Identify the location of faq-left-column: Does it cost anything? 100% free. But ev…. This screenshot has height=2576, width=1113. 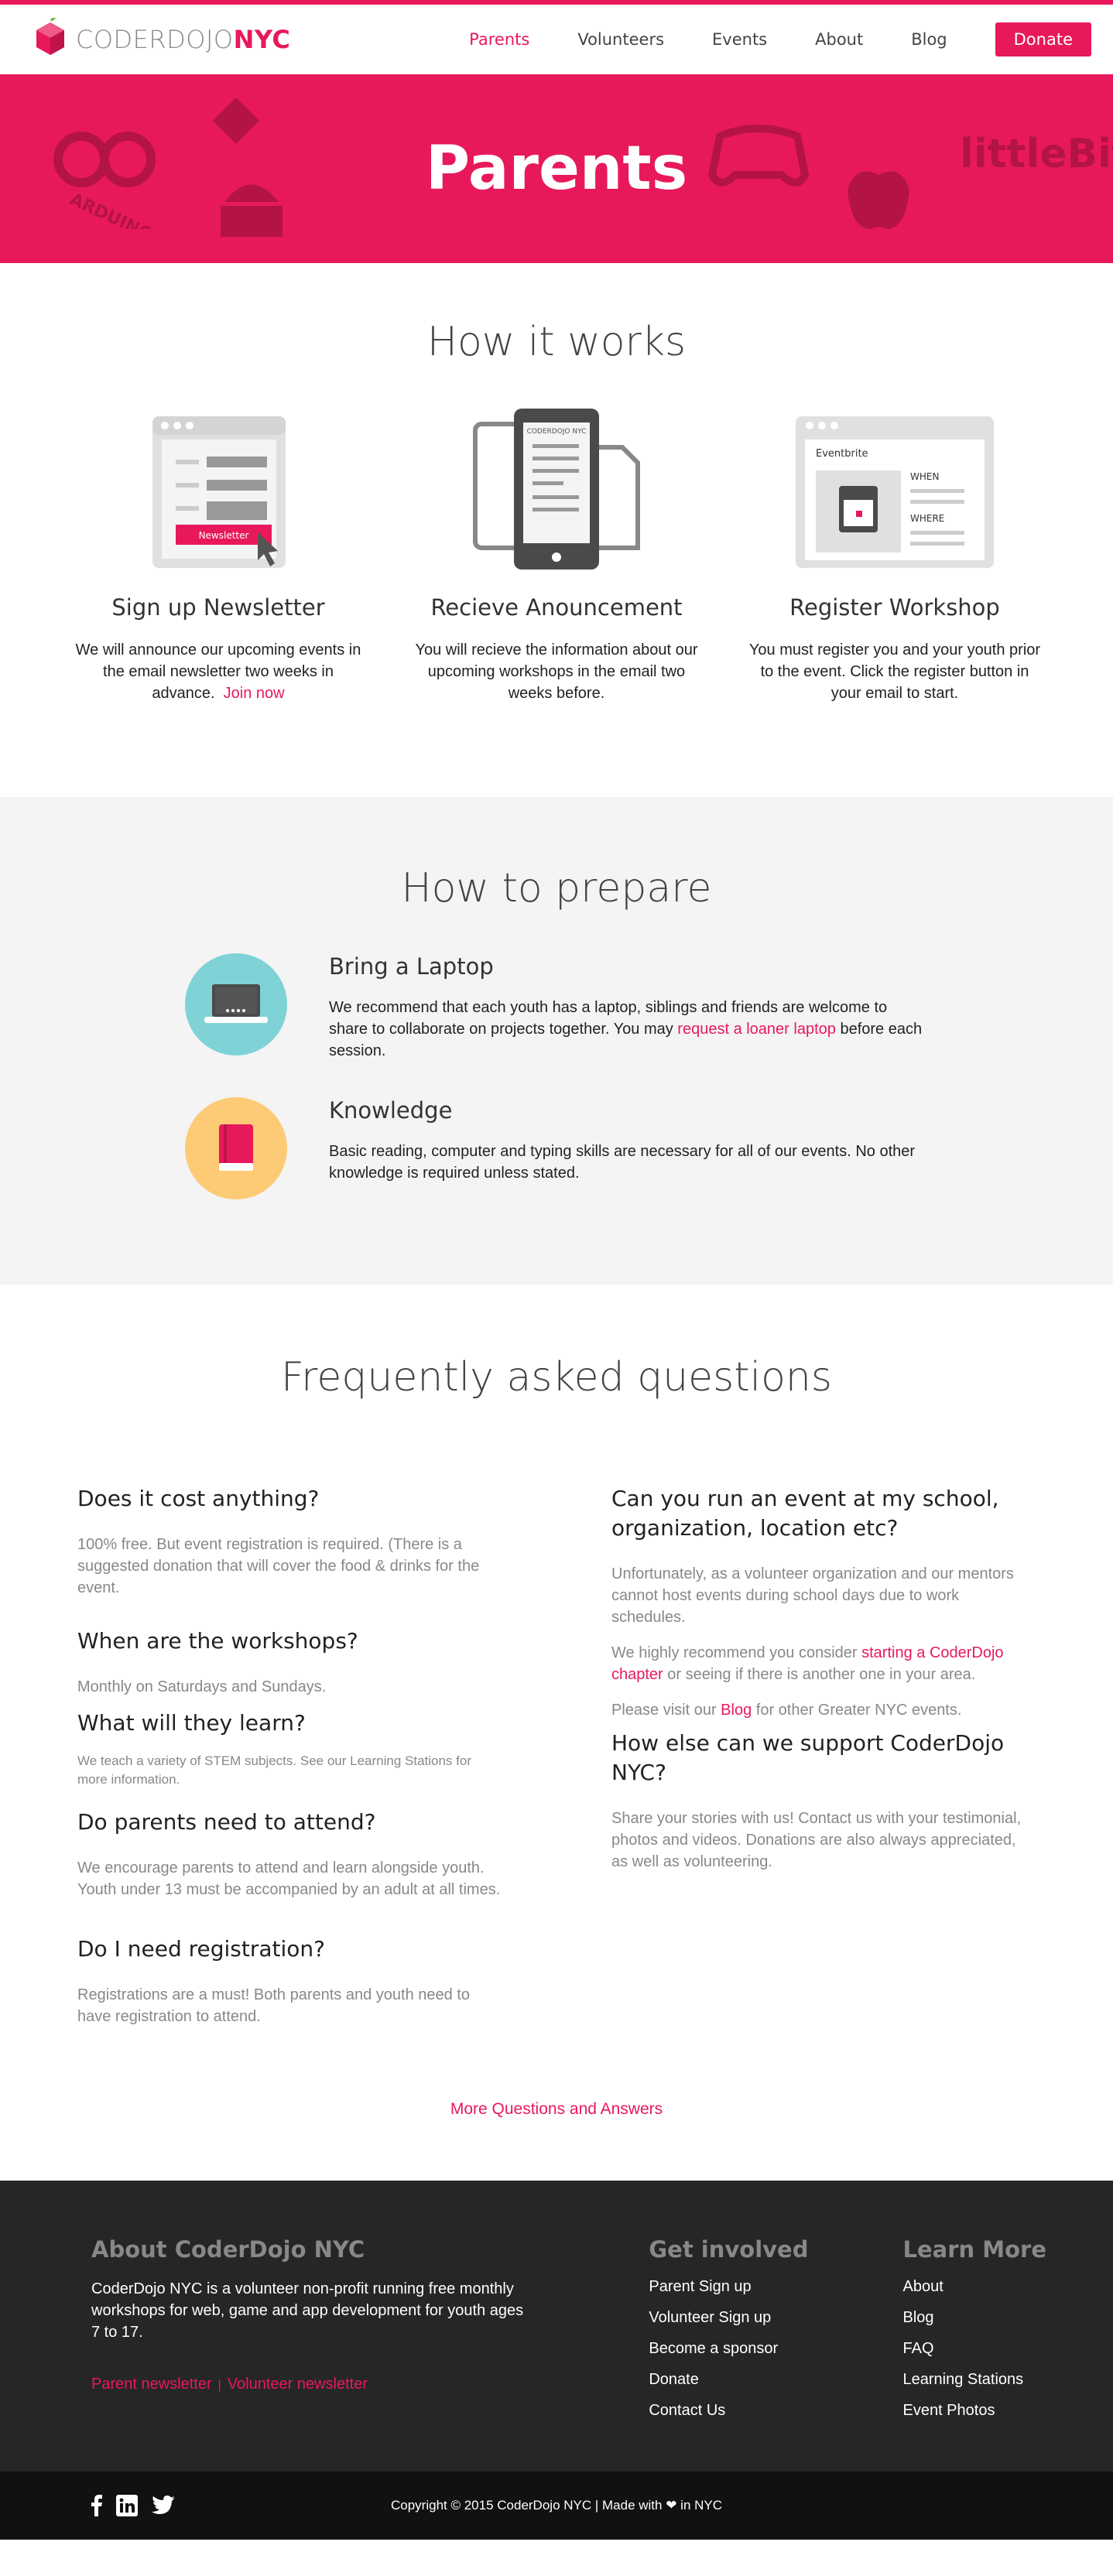
(289, 1765).